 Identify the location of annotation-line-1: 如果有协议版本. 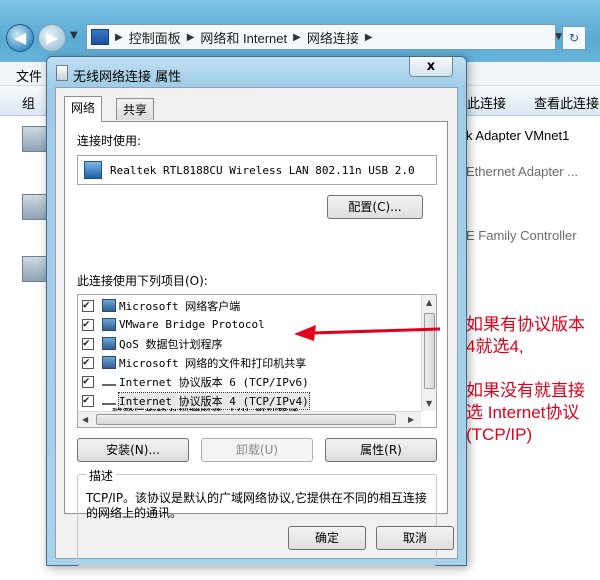
(525, 324).